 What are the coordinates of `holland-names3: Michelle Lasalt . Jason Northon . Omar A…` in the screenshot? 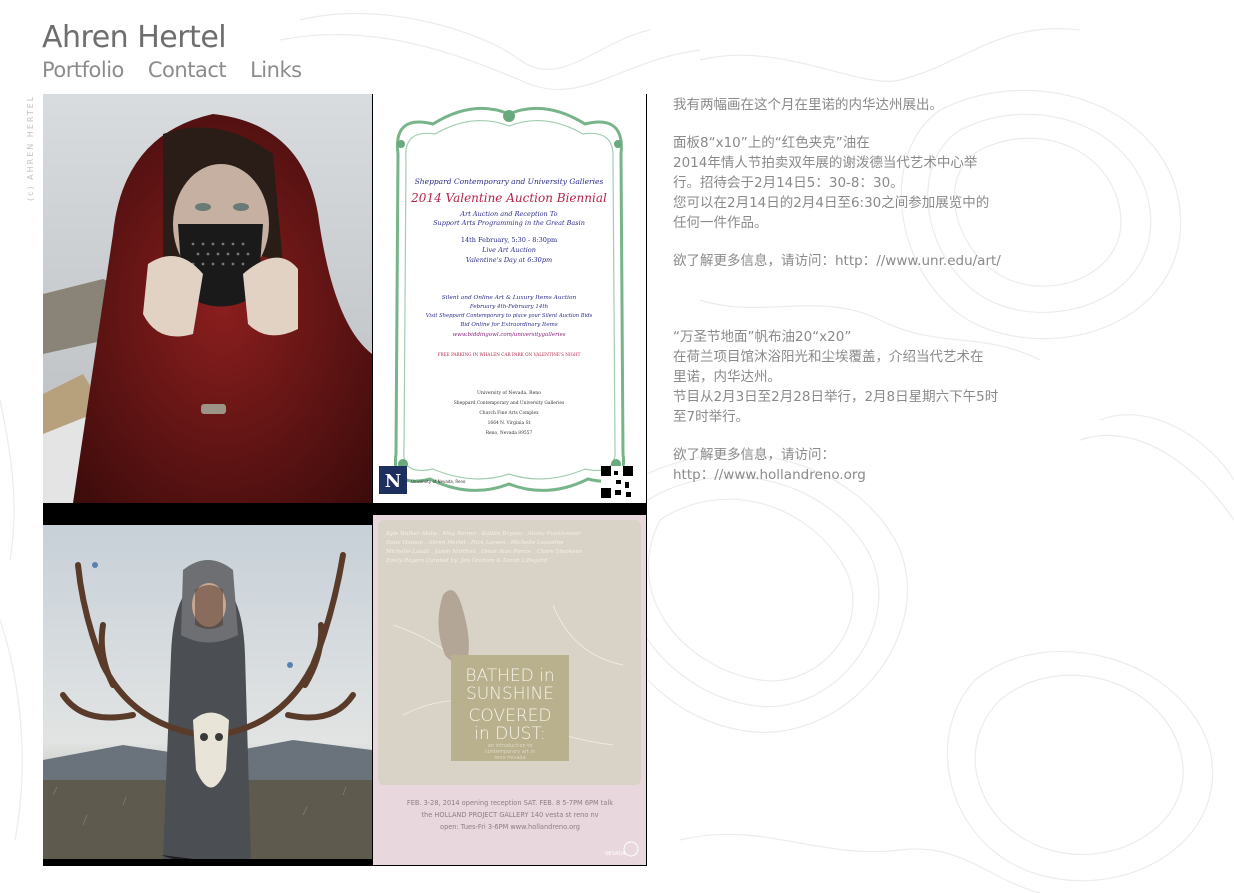 It's located at (483, 552).